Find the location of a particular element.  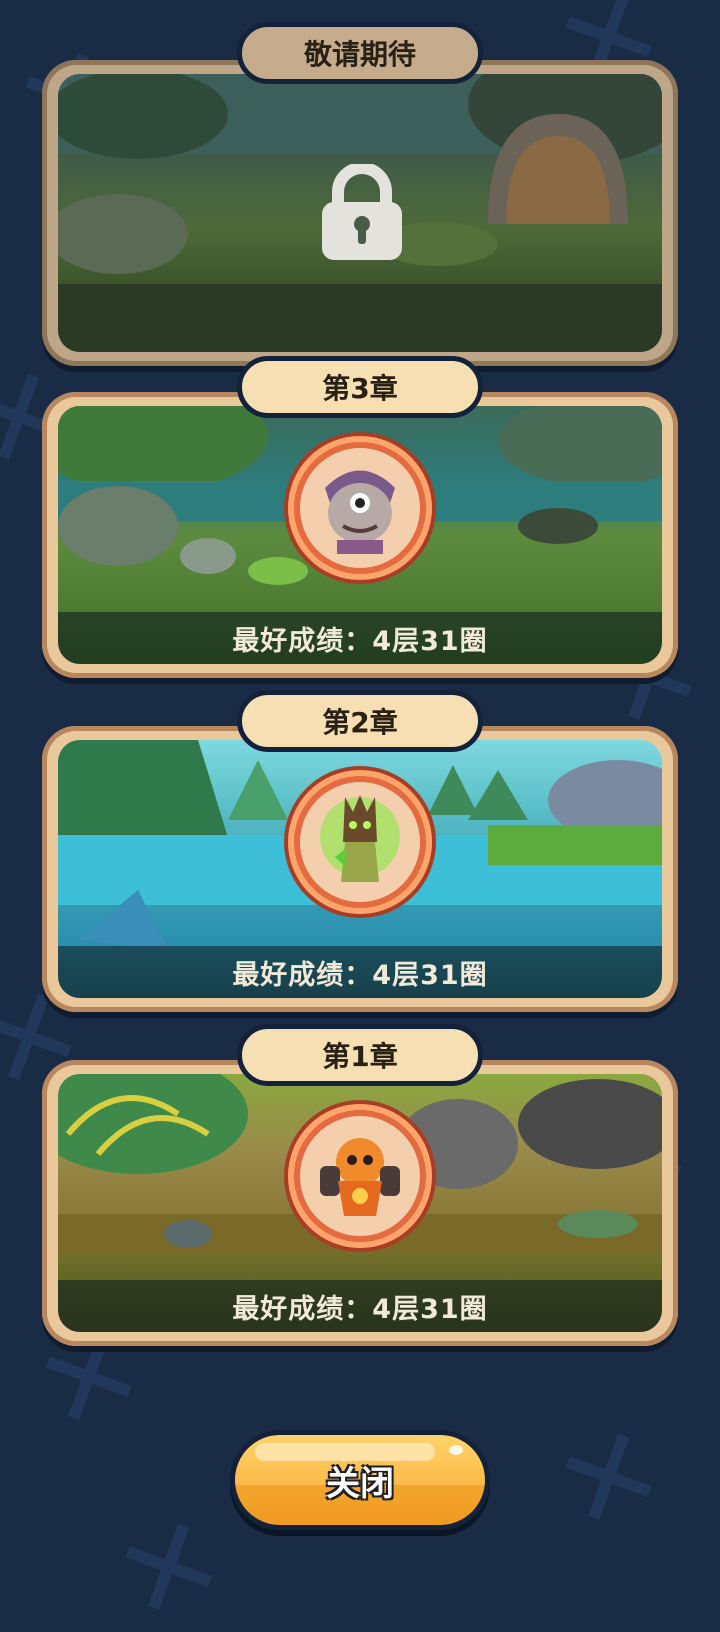

cyclops-boss-icon is located at coordinates (360, 508).